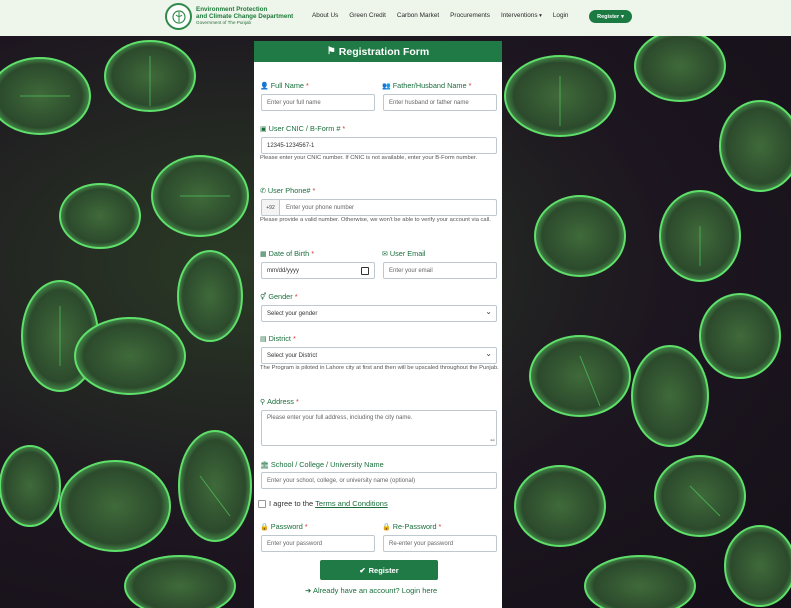 The image size is (791, 608). What do you see at coordinates (412, 526) in the screenshot?
I see `repassword-label: 🔒 Re-Password *` at bounding box center [412, 526].